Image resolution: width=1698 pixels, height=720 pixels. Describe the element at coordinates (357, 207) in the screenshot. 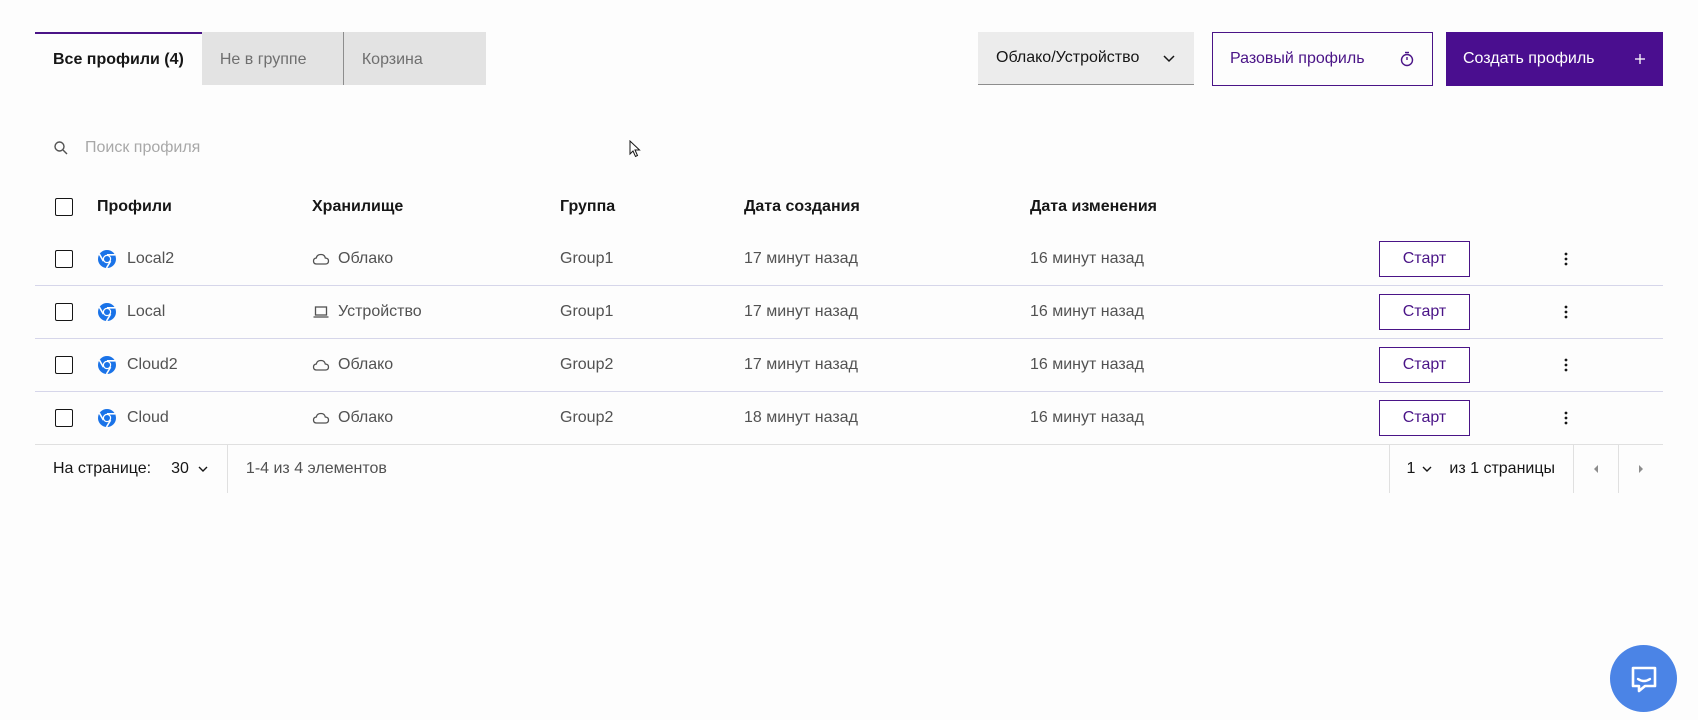

I see `header-storage: Хранилище` at that location.